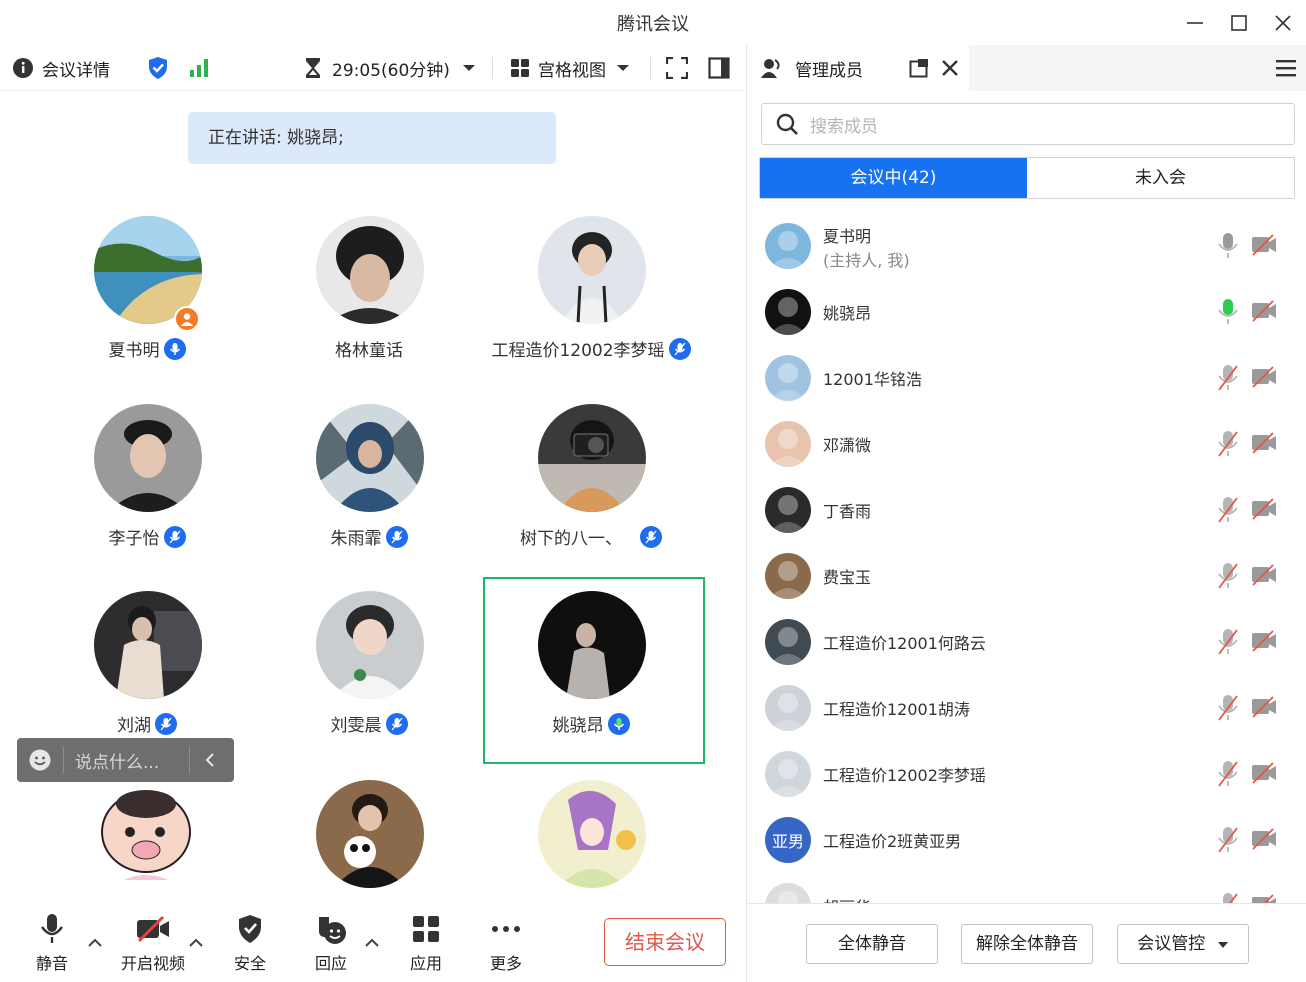 The image size is (1306, 982). I want to click on fullscreen-button, so click(677, 68).